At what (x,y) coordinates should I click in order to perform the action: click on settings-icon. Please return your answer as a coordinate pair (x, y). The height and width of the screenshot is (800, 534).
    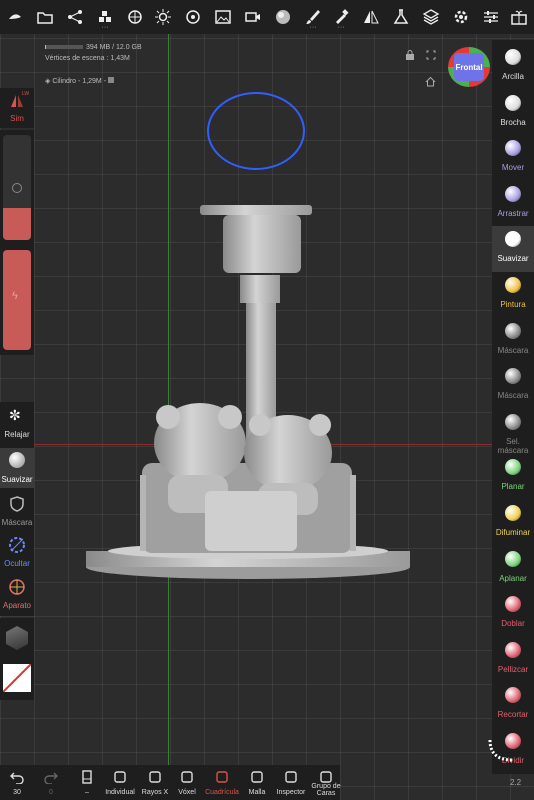
    Looking at the image, I should click on (461, 17).